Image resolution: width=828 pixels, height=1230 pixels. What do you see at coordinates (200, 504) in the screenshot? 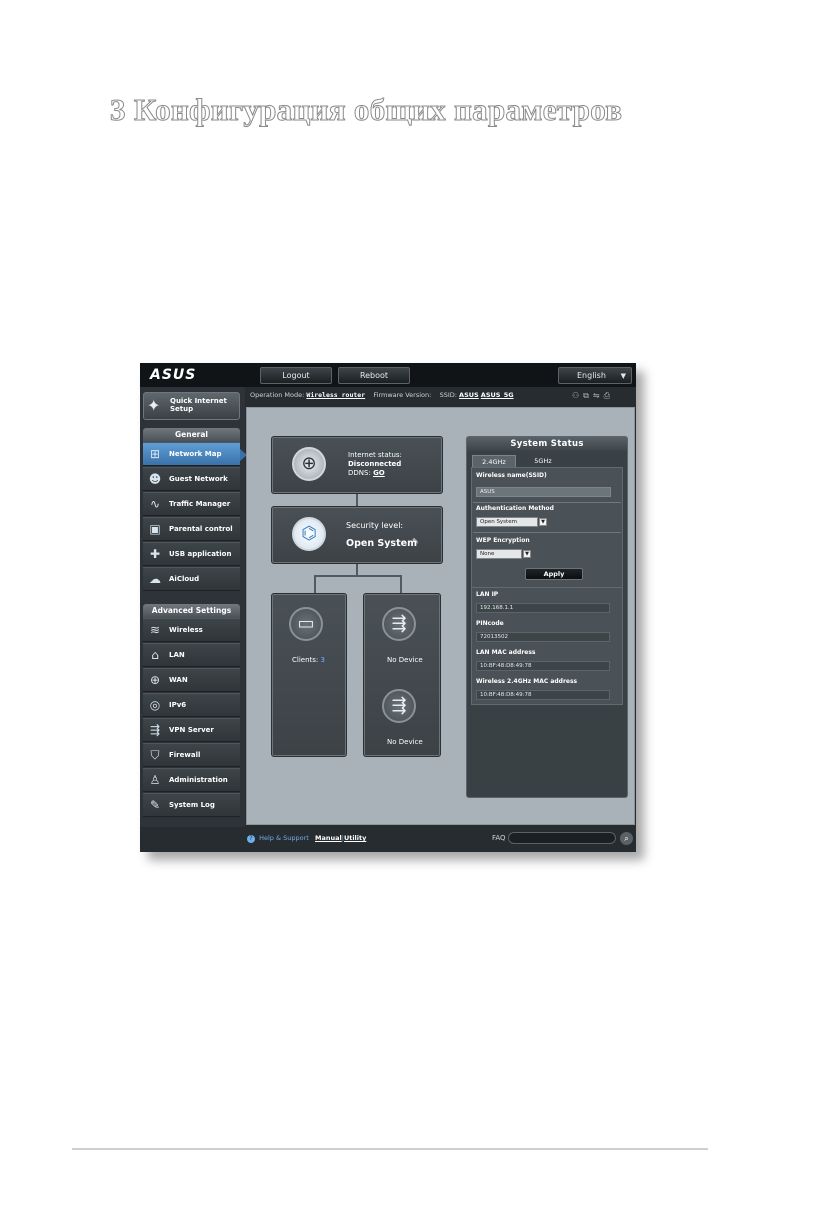
I see `sidebar-item-label: Traffic Manager` at bounding box center [200, 504].